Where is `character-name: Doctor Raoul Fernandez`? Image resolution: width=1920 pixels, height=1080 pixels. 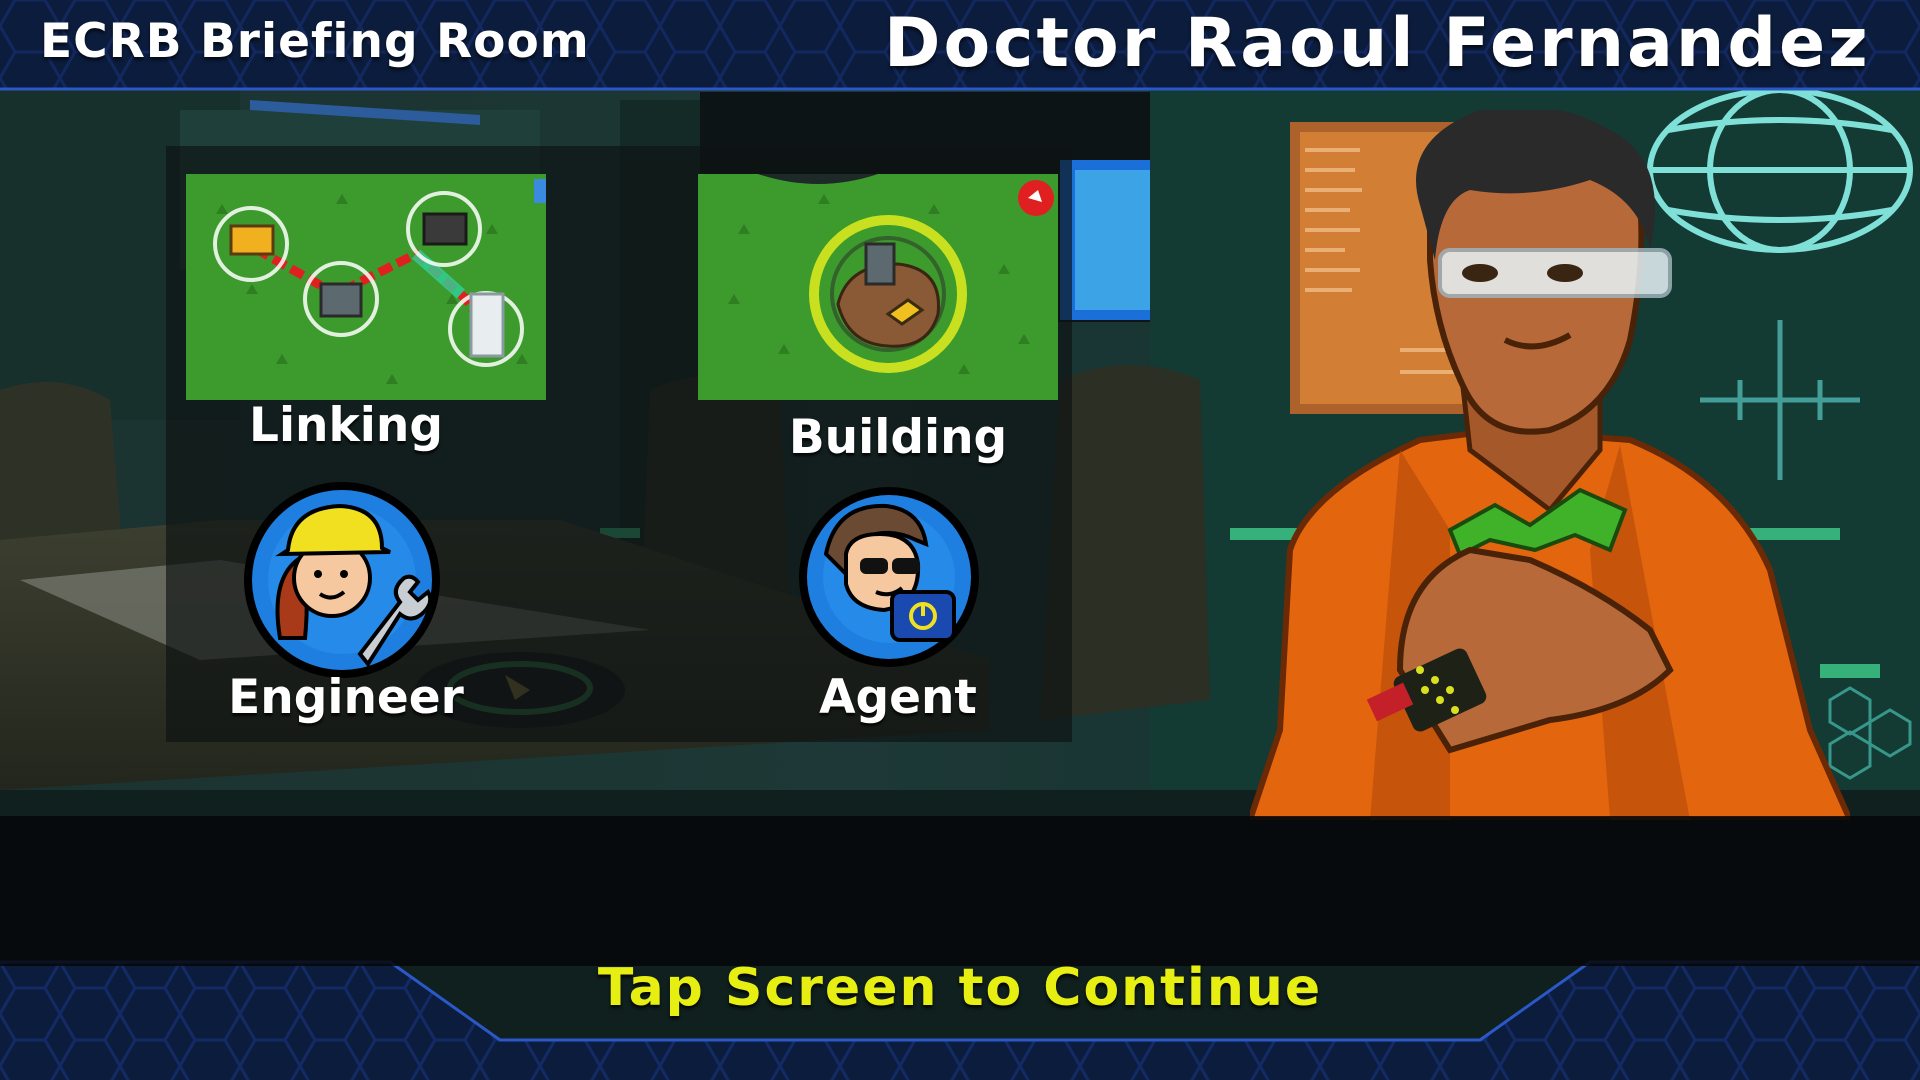 character-name: Doctor Raoul Fernandez is located at coordinates (1377, 43).